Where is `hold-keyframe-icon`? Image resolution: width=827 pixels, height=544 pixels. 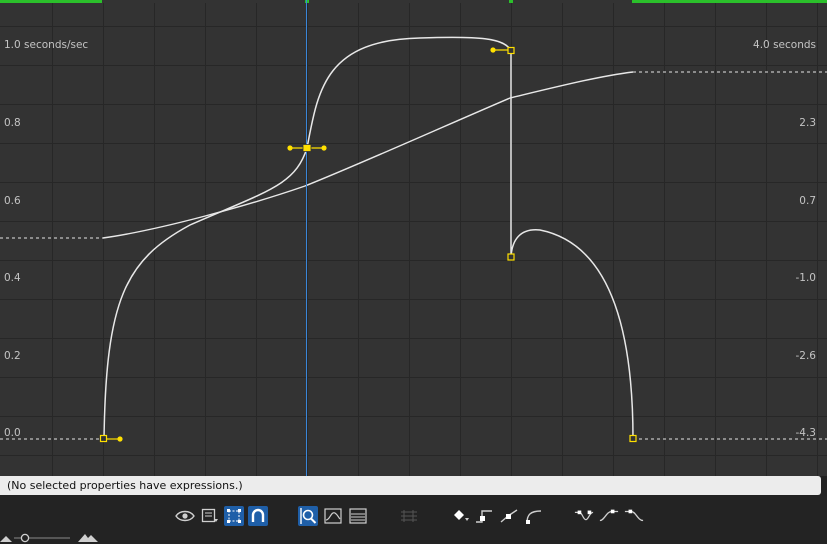
hold-keyframe-icon is located at coordinates (484, 516).